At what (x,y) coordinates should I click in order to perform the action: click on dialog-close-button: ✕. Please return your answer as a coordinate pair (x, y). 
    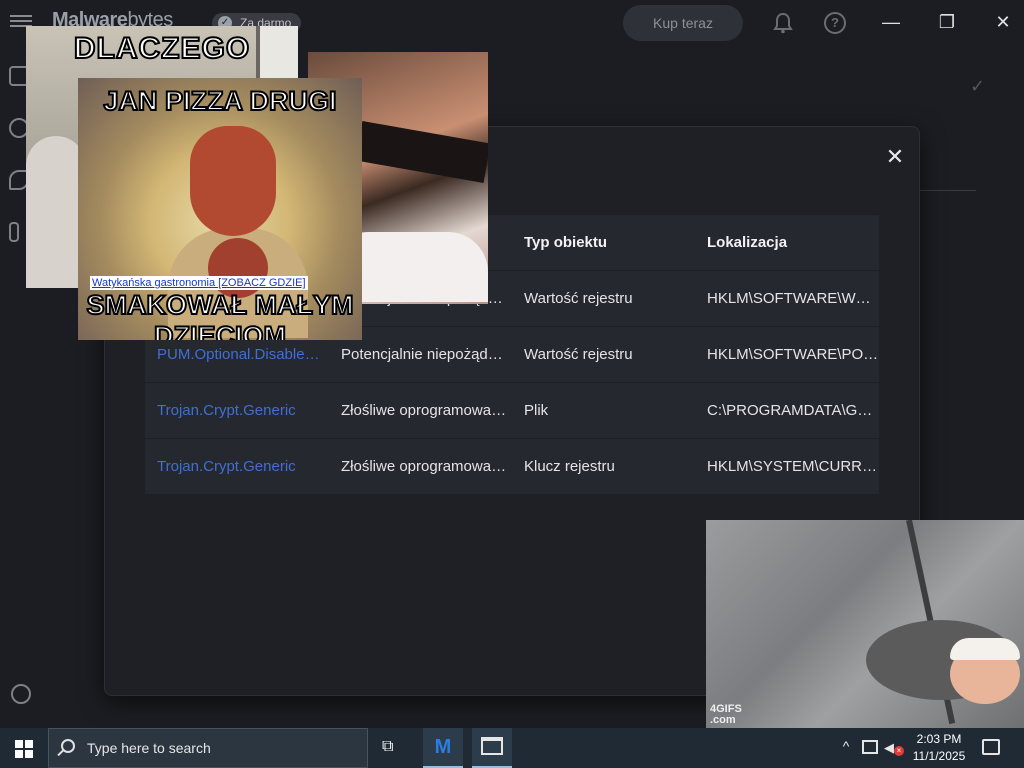
    Looking at the image, I should click on (895, 157).